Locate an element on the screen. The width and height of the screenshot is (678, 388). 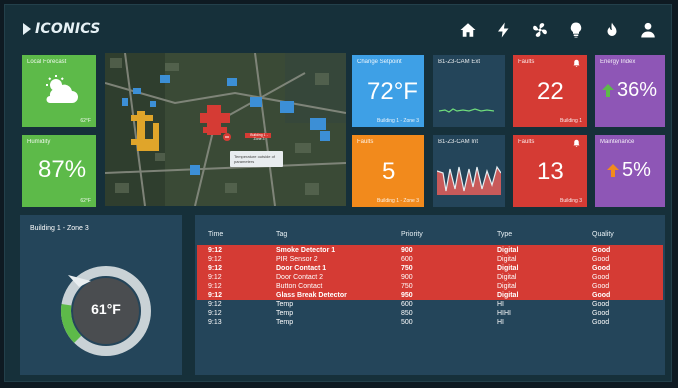
map-zone-label: Building 1 - Zone 3 is located at coordinates (259, 137).